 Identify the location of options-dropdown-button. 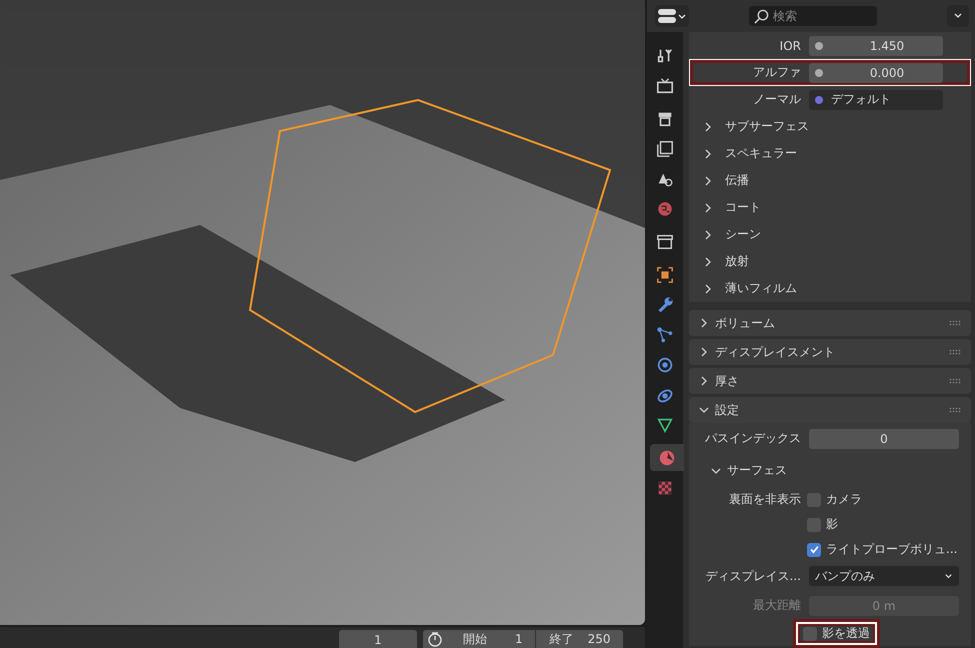
(958, 16).